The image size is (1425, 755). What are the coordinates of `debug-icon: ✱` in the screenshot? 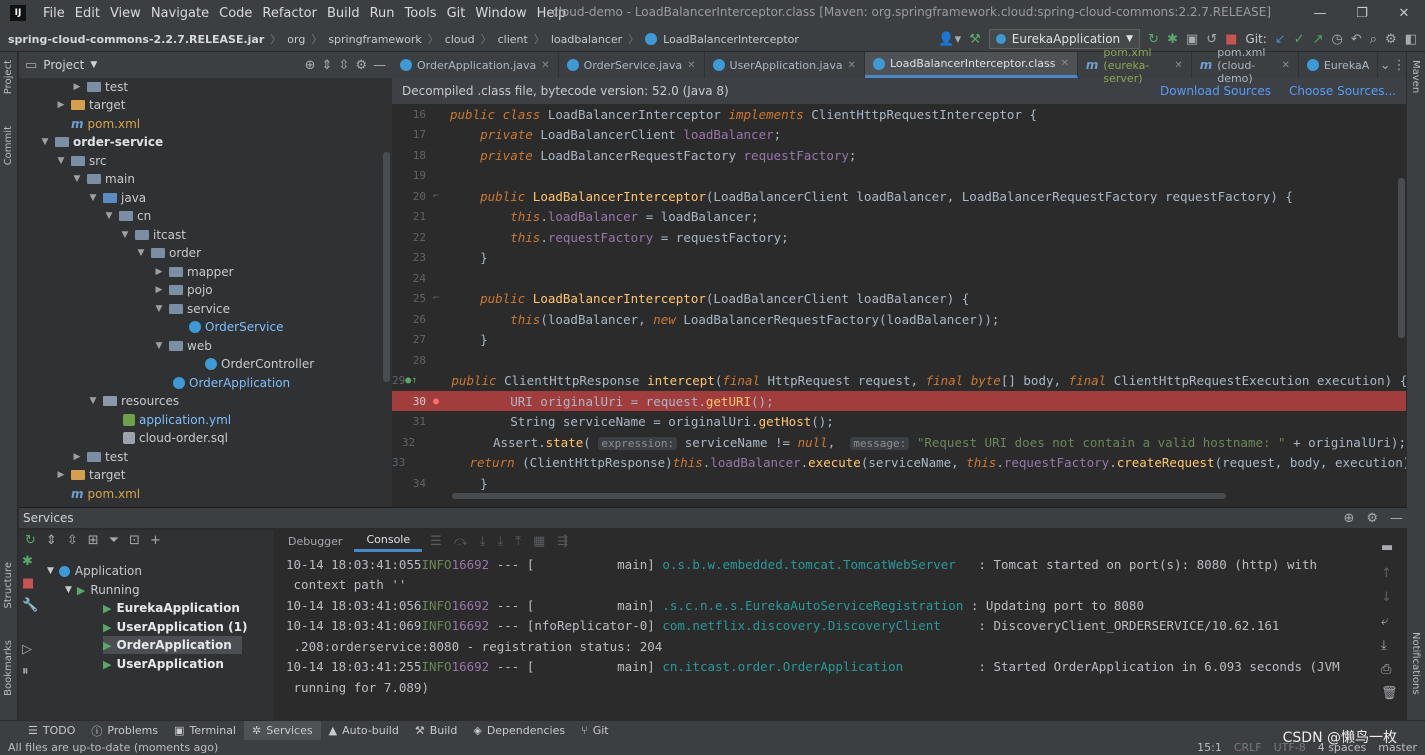 It's located at (27, 561).